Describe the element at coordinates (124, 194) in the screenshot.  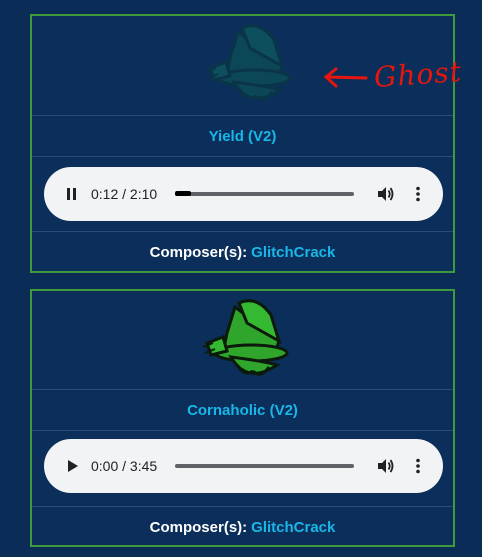
I see `time-display: 0:12 / 2:10` at that location.